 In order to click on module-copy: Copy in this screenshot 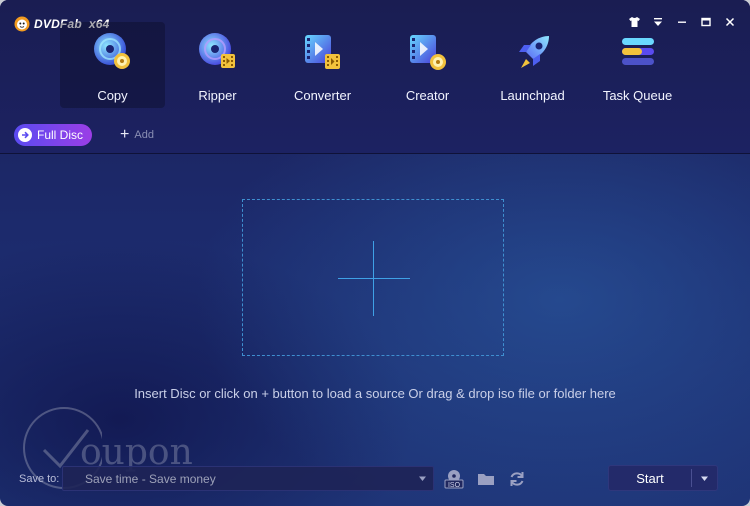, I will do `click(112, 65)`.